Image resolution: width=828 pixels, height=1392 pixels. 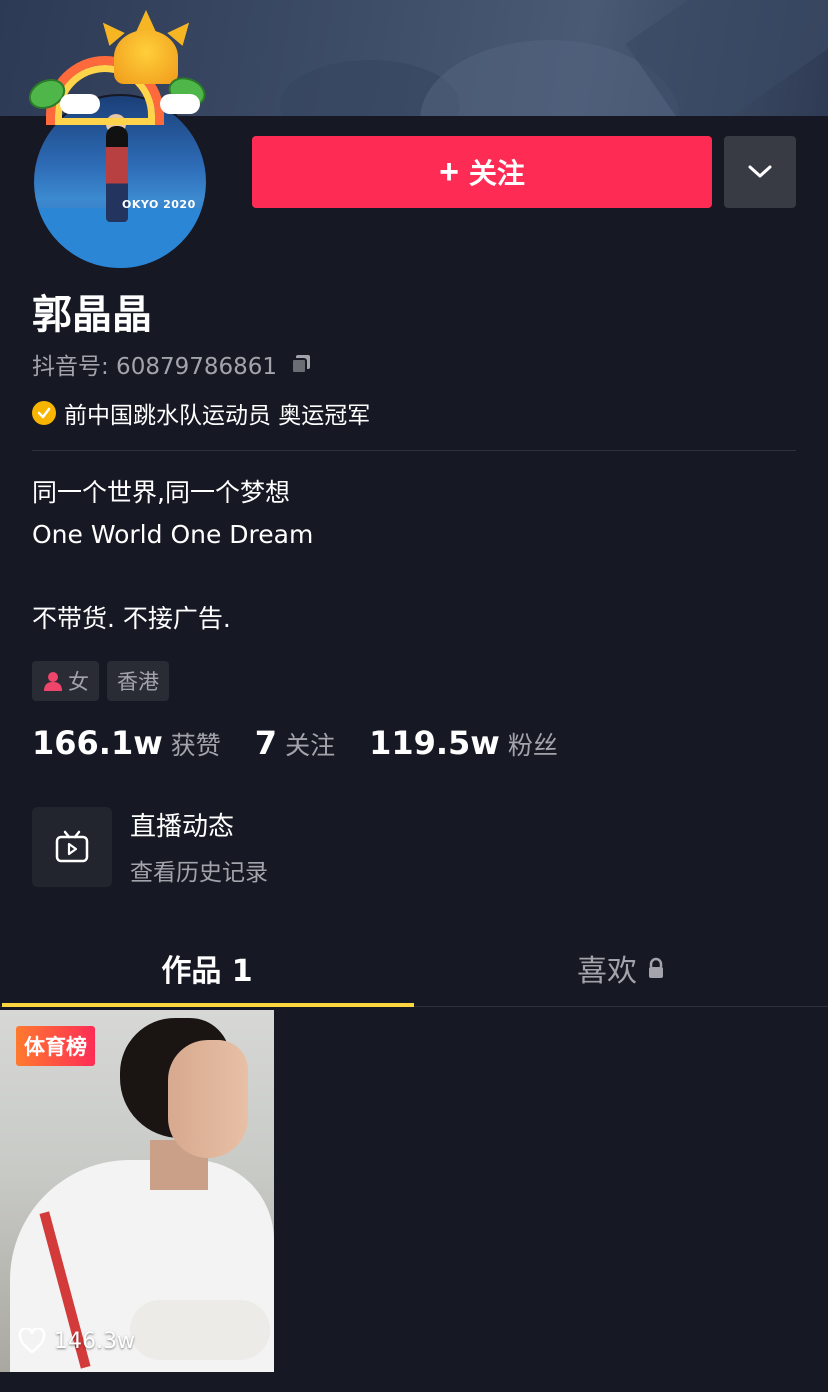 I want to click on video-thumbnail: 体育榜 146.3w, so click(x=137, y=1191).